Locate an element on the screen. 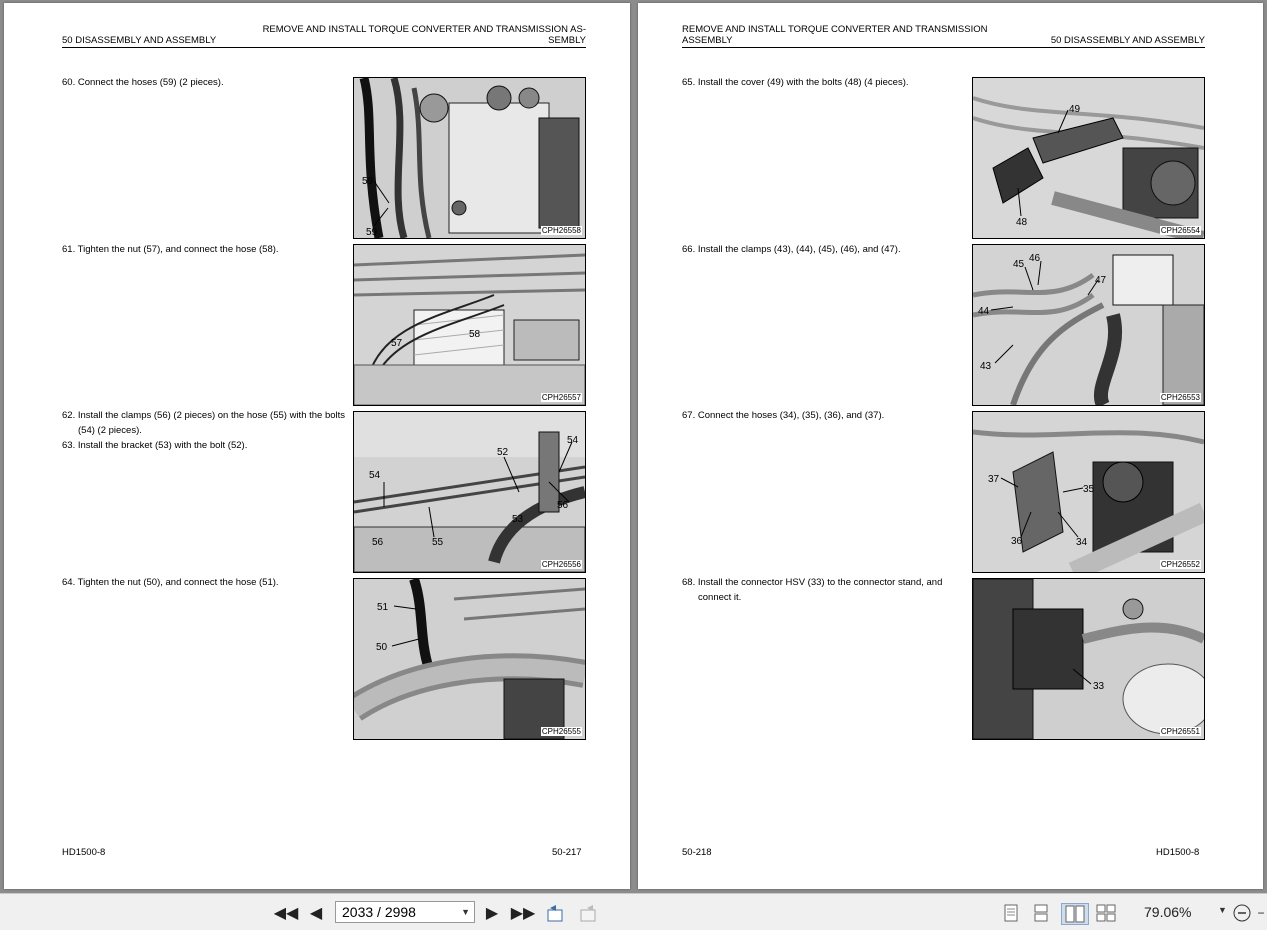  callout-49: 49 is located at coordinates (1075, 109).